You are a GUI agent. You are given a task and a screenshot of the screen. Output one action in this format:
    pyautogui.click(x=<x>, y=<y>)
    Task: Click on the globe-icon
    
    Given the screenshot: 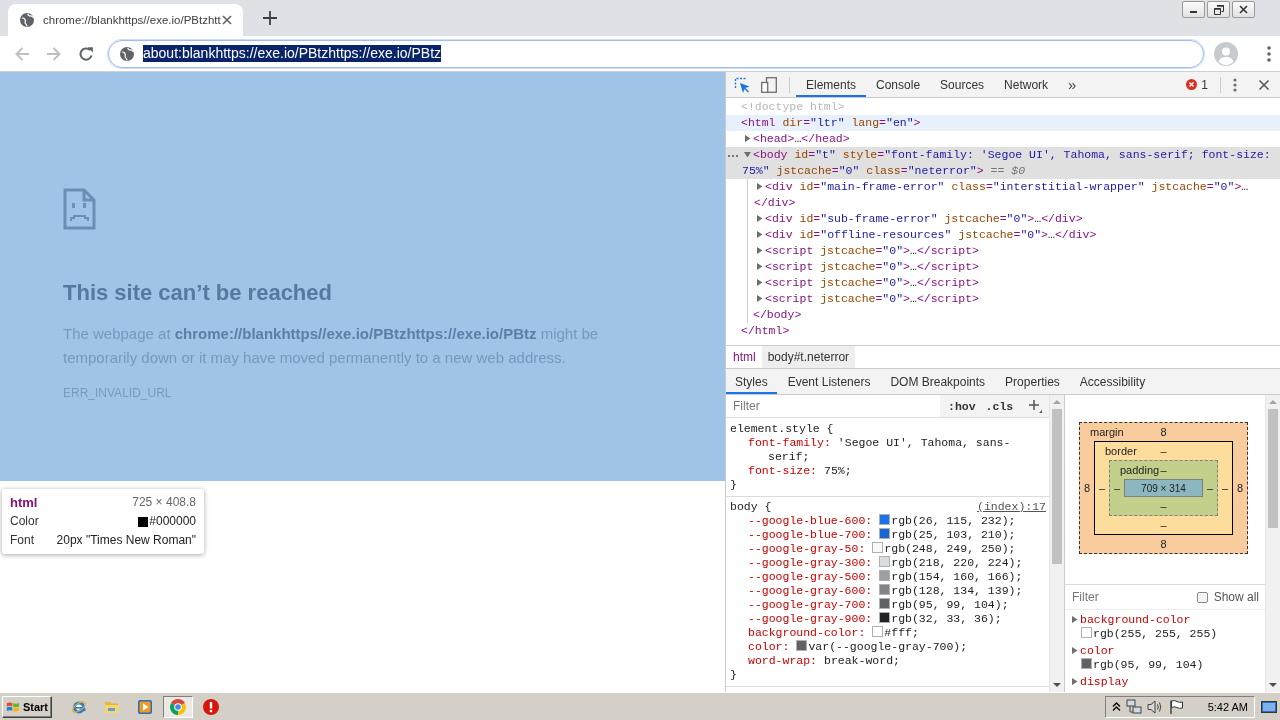 What is the action you would take?
    pyautogui.click(x=127, y=53)
    